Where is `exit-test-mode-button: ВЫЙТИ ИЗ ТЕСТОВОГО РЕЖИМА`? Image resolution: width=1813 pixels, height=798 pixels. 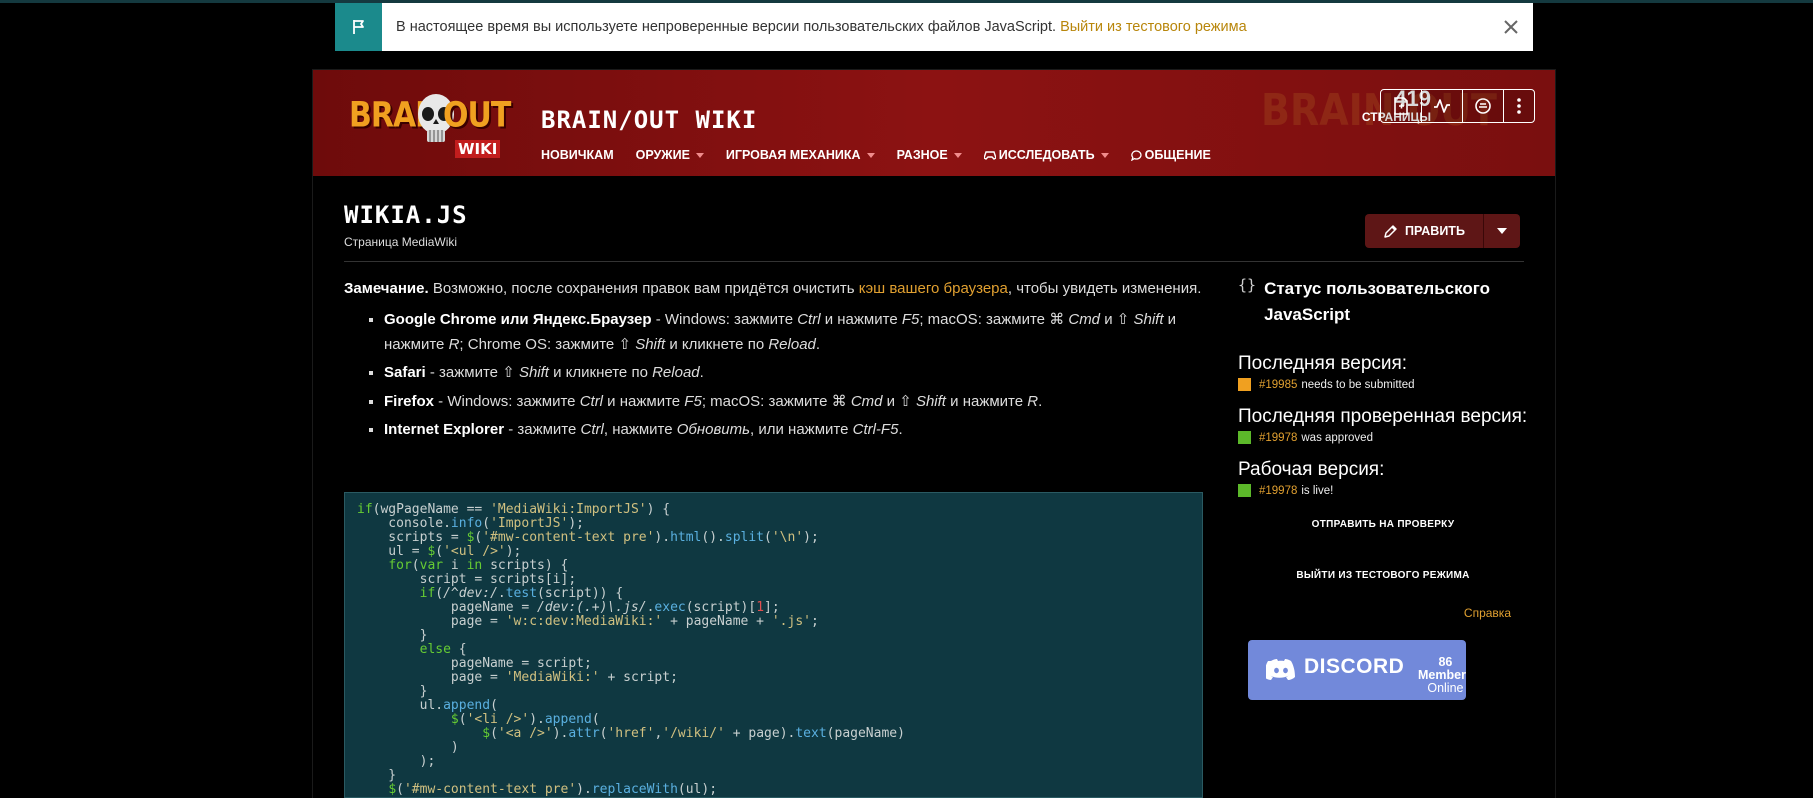
exit-test-mode-button: ВЫЙТИ ИЗ ТЕСТОВОГО РЕЖИМА is located at coordinates (1383, 575).